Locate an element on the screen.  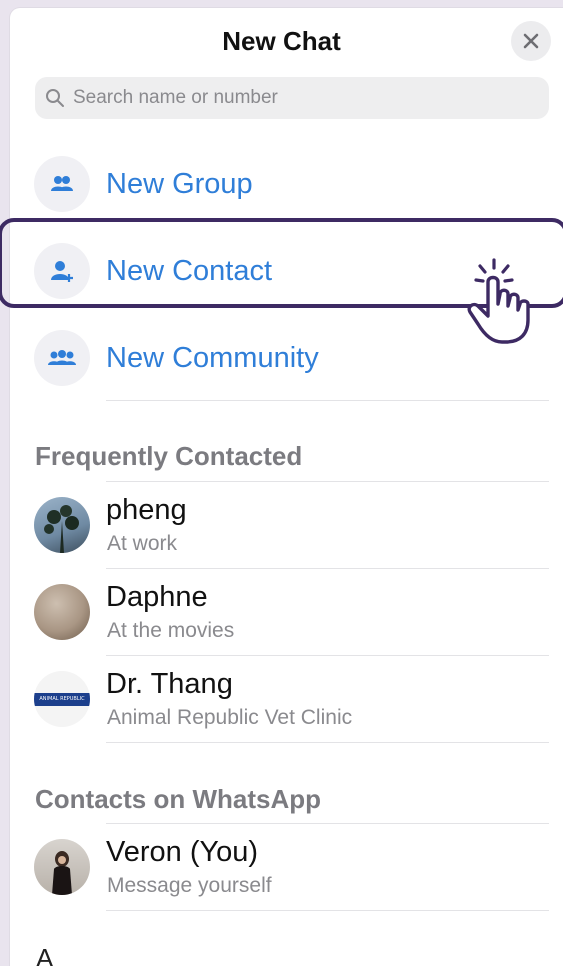
section-frequently-contacted: Frequently Contacted is located at coordinates (169, 456).